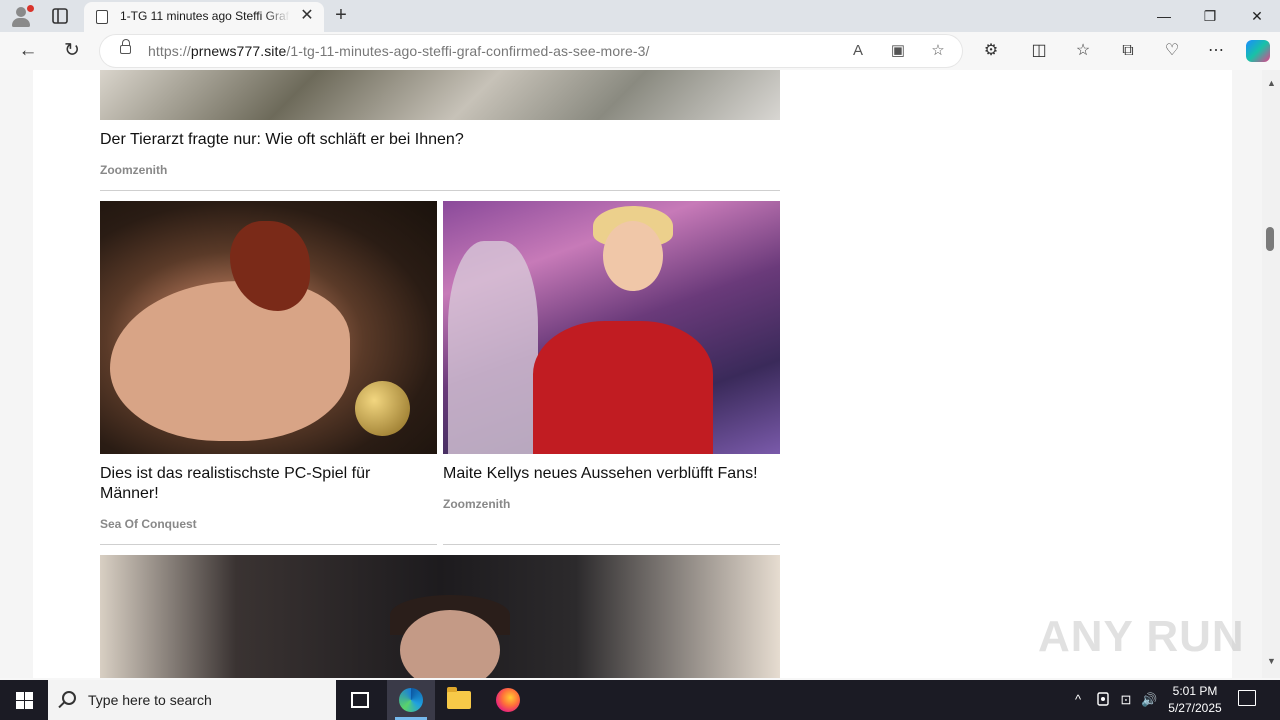  What do you see at coordinates (382, 408) in the screenshot?
I see `image-figure-prop` at bounding box center [382, 408].